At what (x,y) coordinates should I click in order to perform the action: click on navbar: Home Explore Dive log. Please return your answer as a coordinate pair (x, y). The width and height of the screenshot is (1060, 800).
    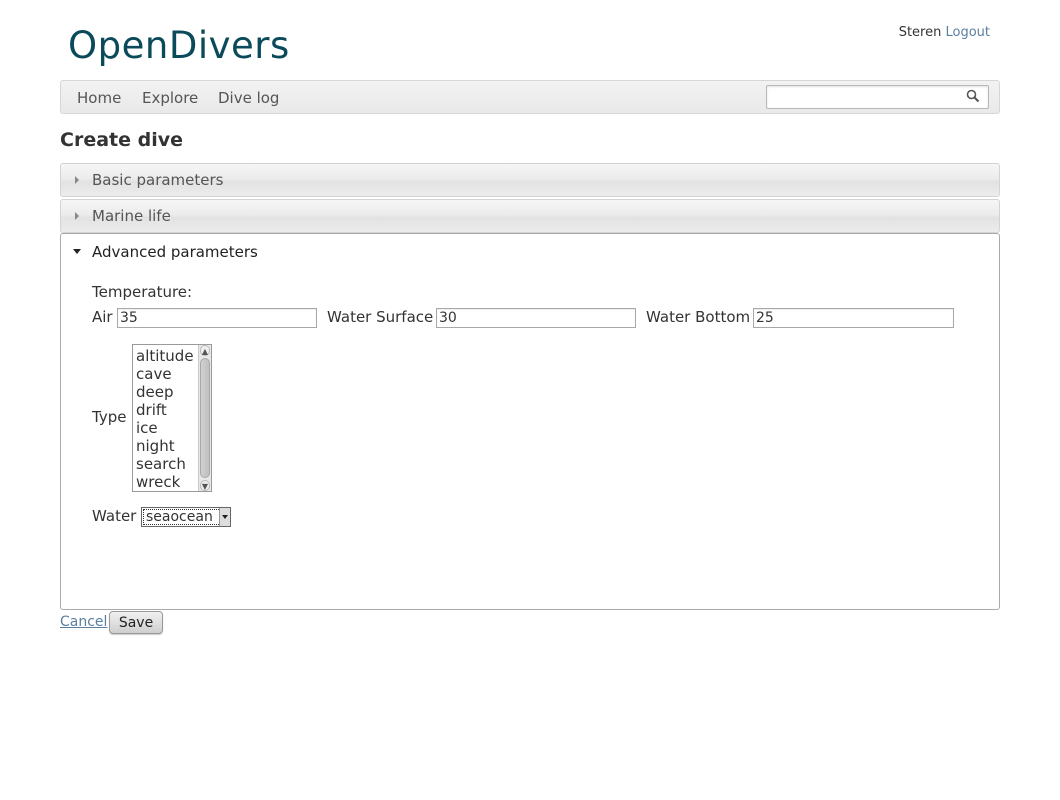
    Looking at the image, I should click on (530, 97).